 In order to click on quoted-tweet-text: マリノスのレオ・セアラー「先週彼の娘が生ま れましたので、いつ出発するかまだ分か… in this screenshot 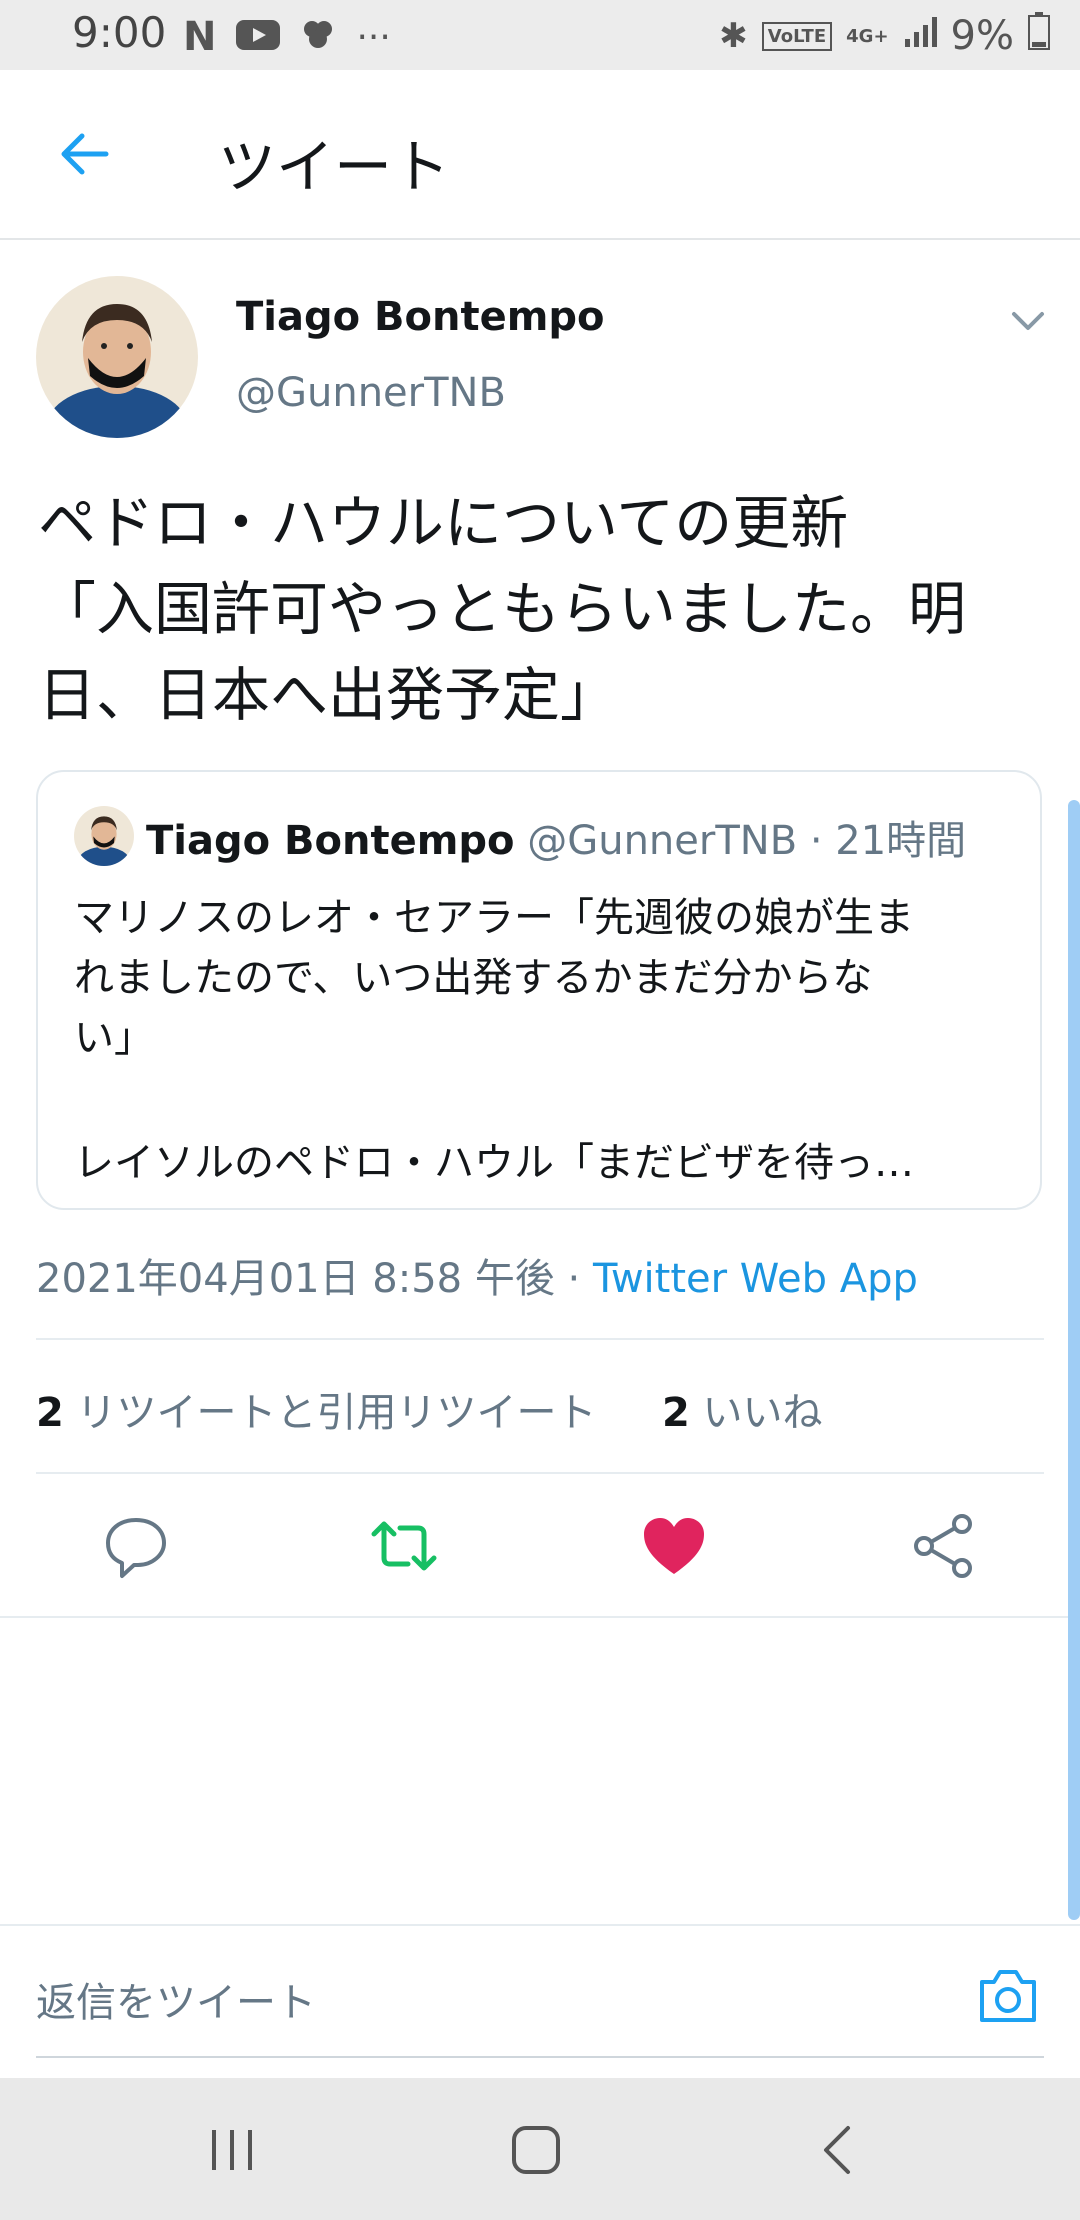, I will do `click(544, 978)`.